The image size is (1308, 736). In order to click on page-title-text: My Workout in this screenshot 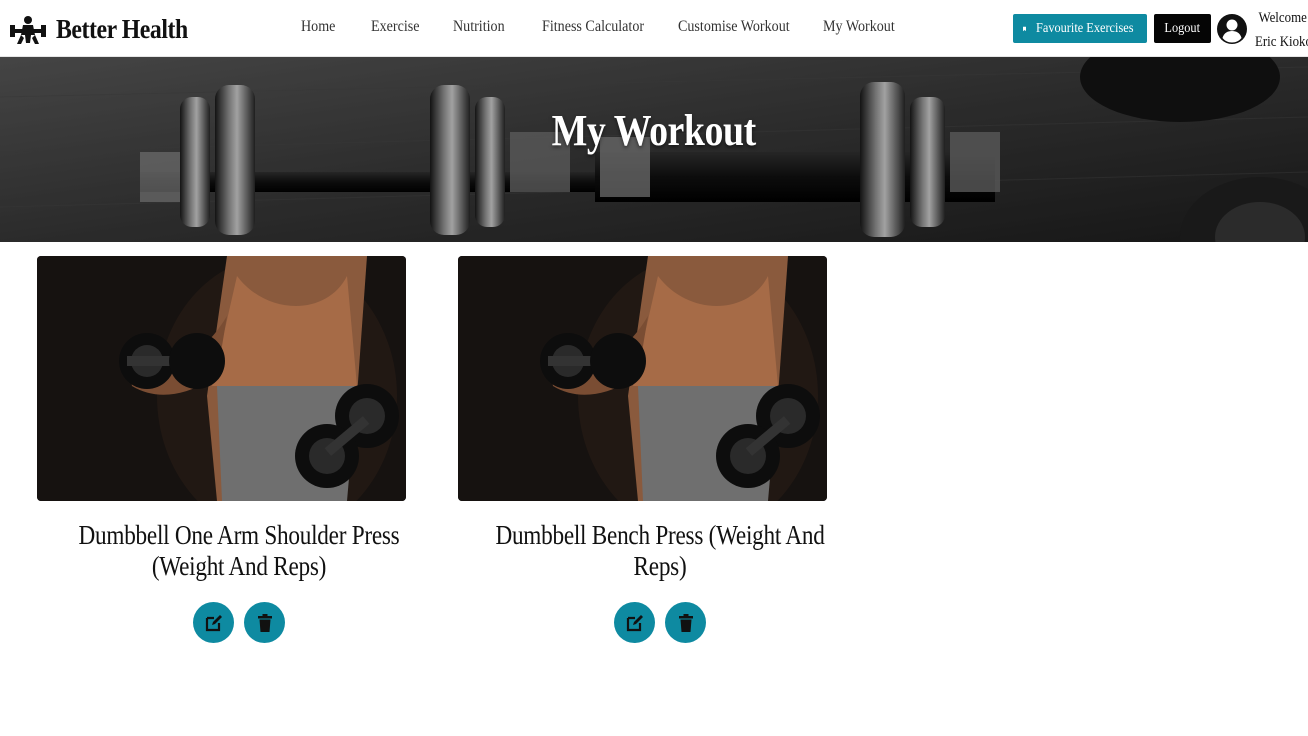, I will do `click(654, 130)`.